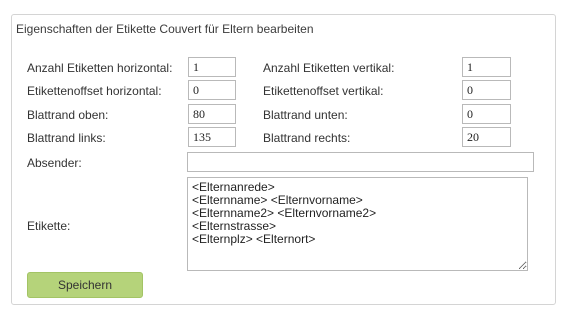  Describe the element at coordinates (94, 91) in the screenshot. I see `offset-horizontal-label: Etikettenoffset horizontal:` at that location.